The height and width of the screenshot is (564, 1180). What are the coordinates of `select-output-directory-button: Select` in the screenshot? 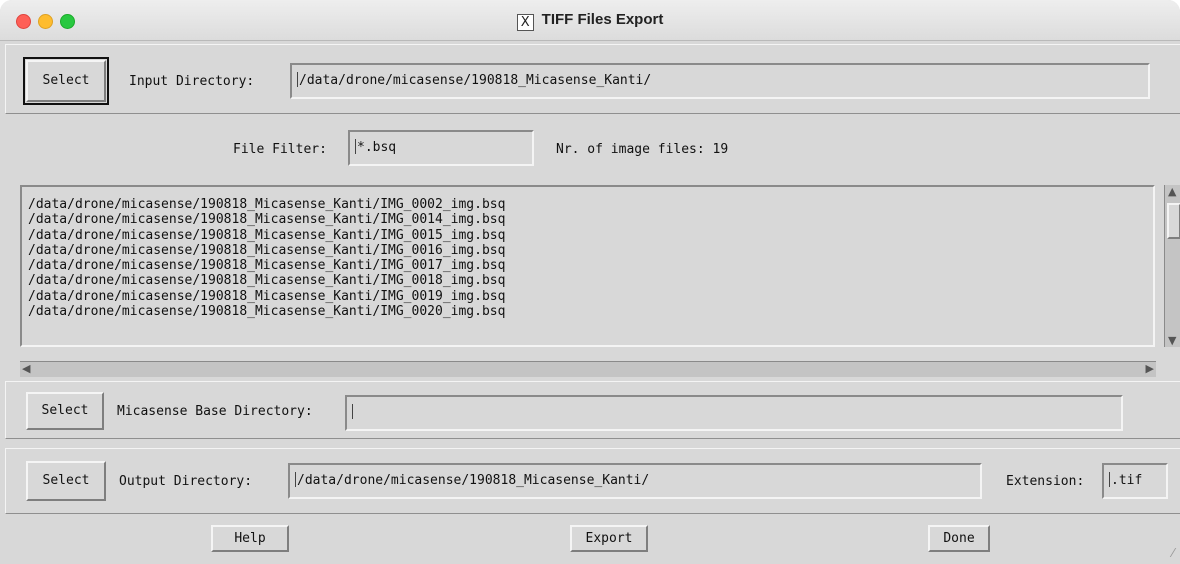 It's located at (66, 481).